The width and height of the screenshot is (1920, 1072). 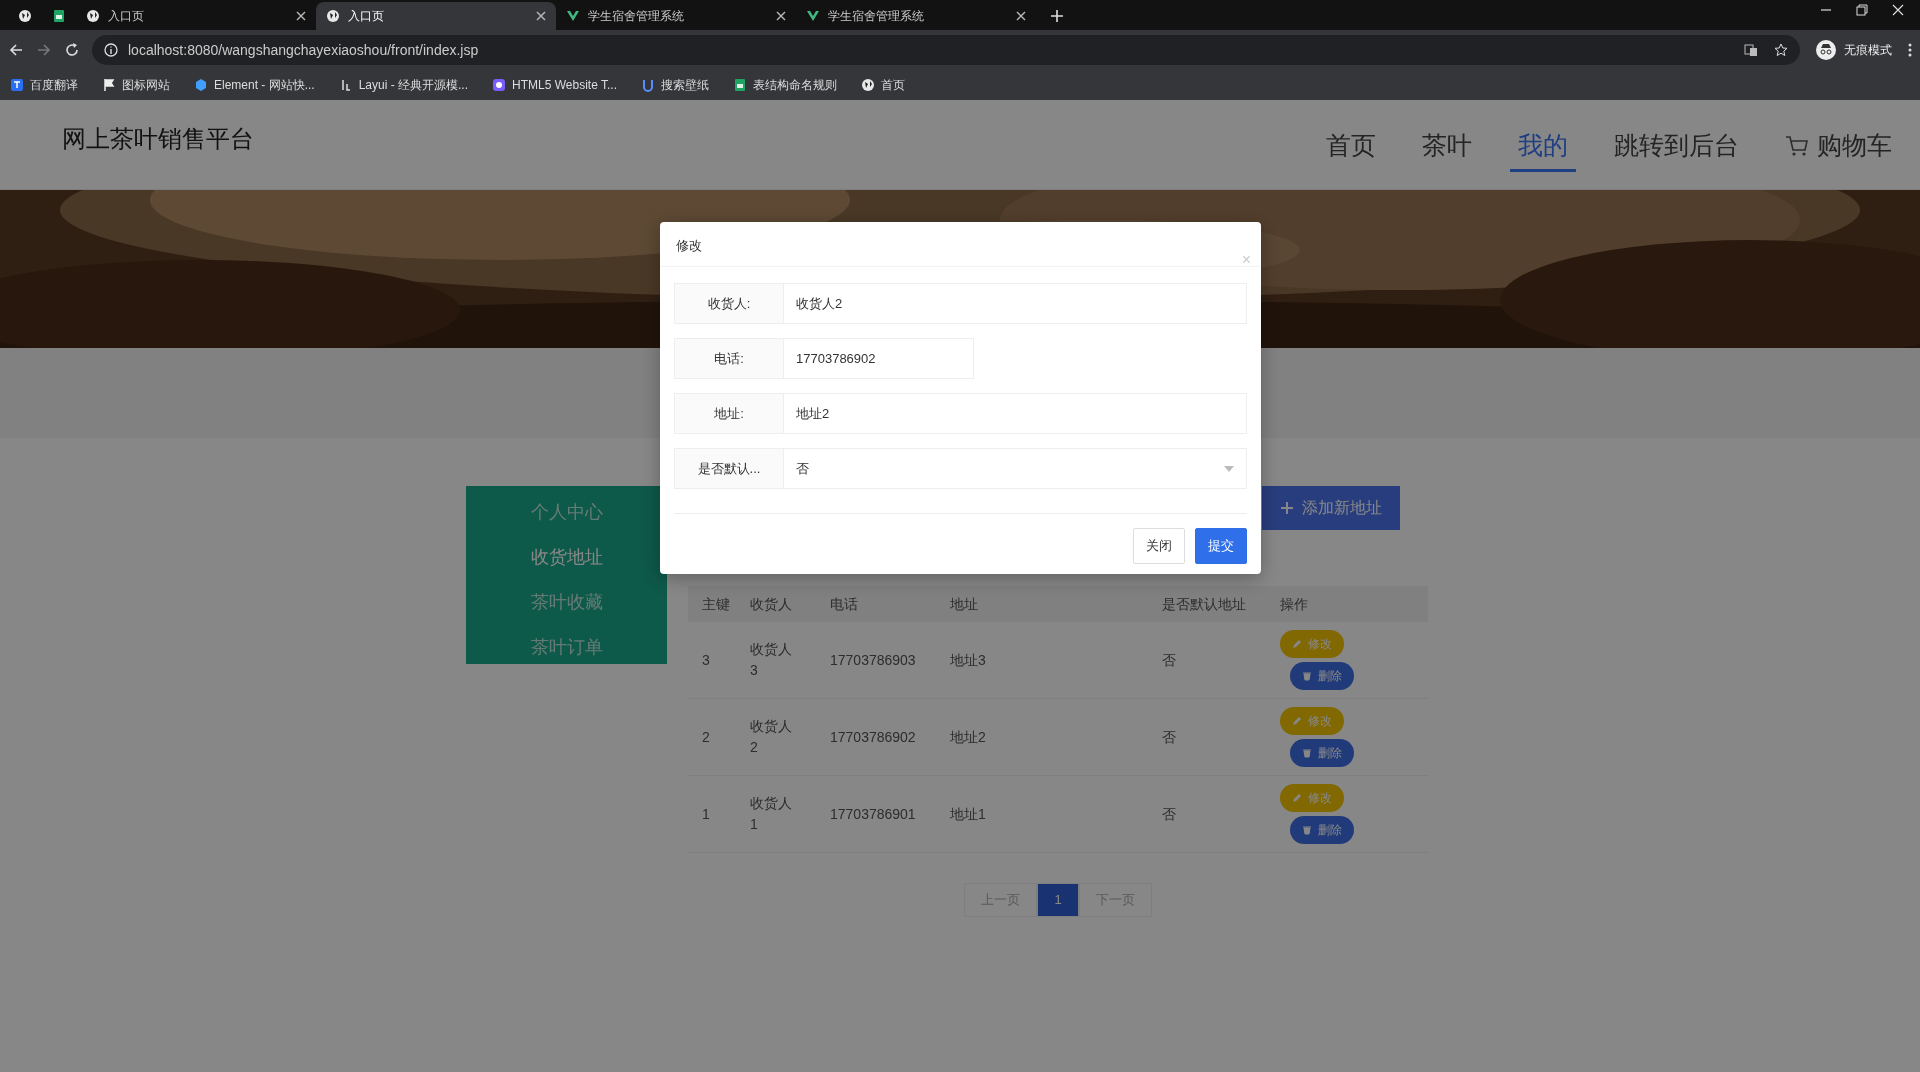 What do you see at coordinates (109, 85) in the screenshot?
I see `flag-icon` at bounding box center [109, 85].